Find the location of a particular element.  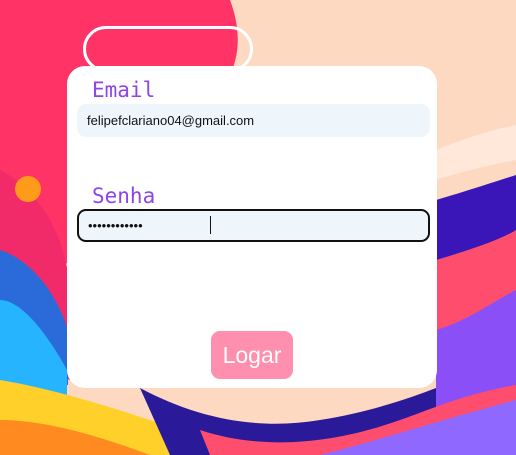

password-label: Senha is located at coordinates (124, 196).